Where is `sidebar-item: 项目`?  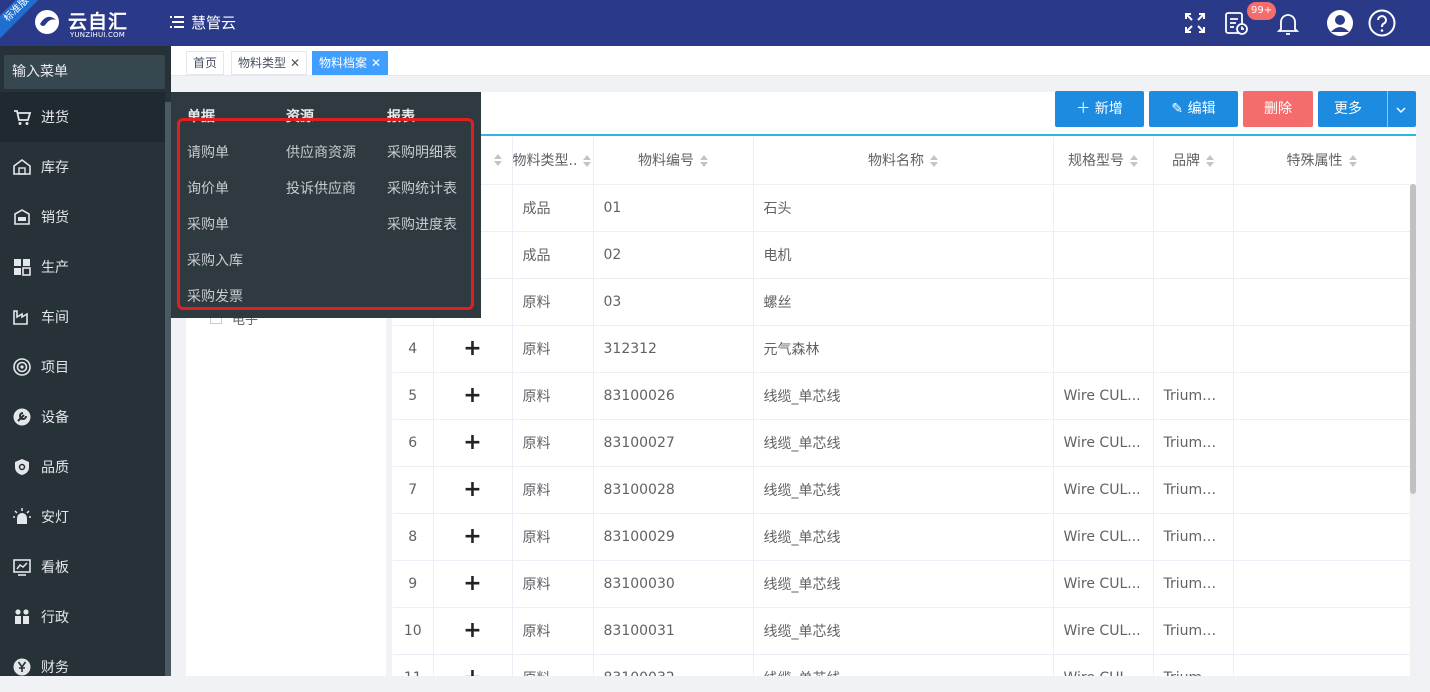 sidebar-item: 项目 is located at coordinates (82, 367).